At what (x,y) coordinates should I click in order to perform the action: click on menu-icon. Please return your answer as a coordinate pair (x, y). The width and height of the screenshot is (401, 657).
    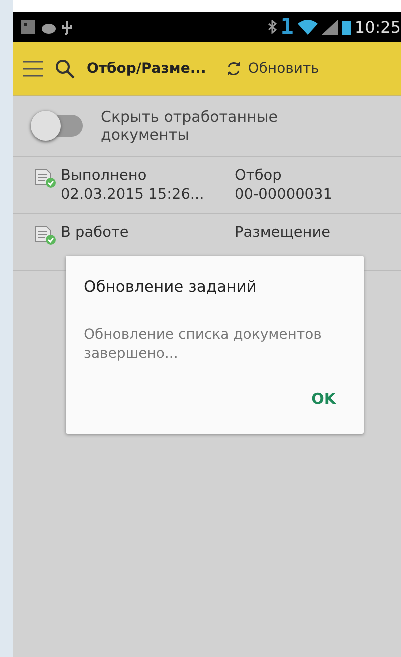
    Looking at the image, I should click on (33, 68).